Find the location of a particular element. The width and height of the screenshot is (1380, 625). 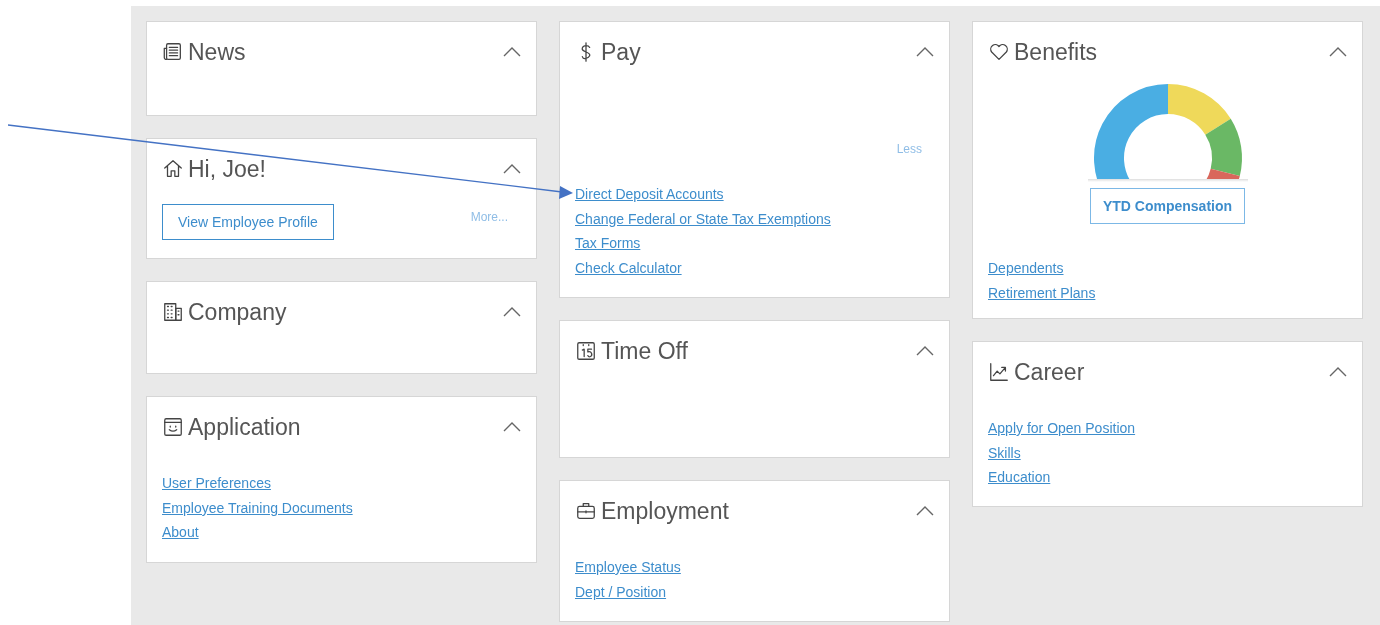

link: Tax Forms is located at coordinates (608, 243).